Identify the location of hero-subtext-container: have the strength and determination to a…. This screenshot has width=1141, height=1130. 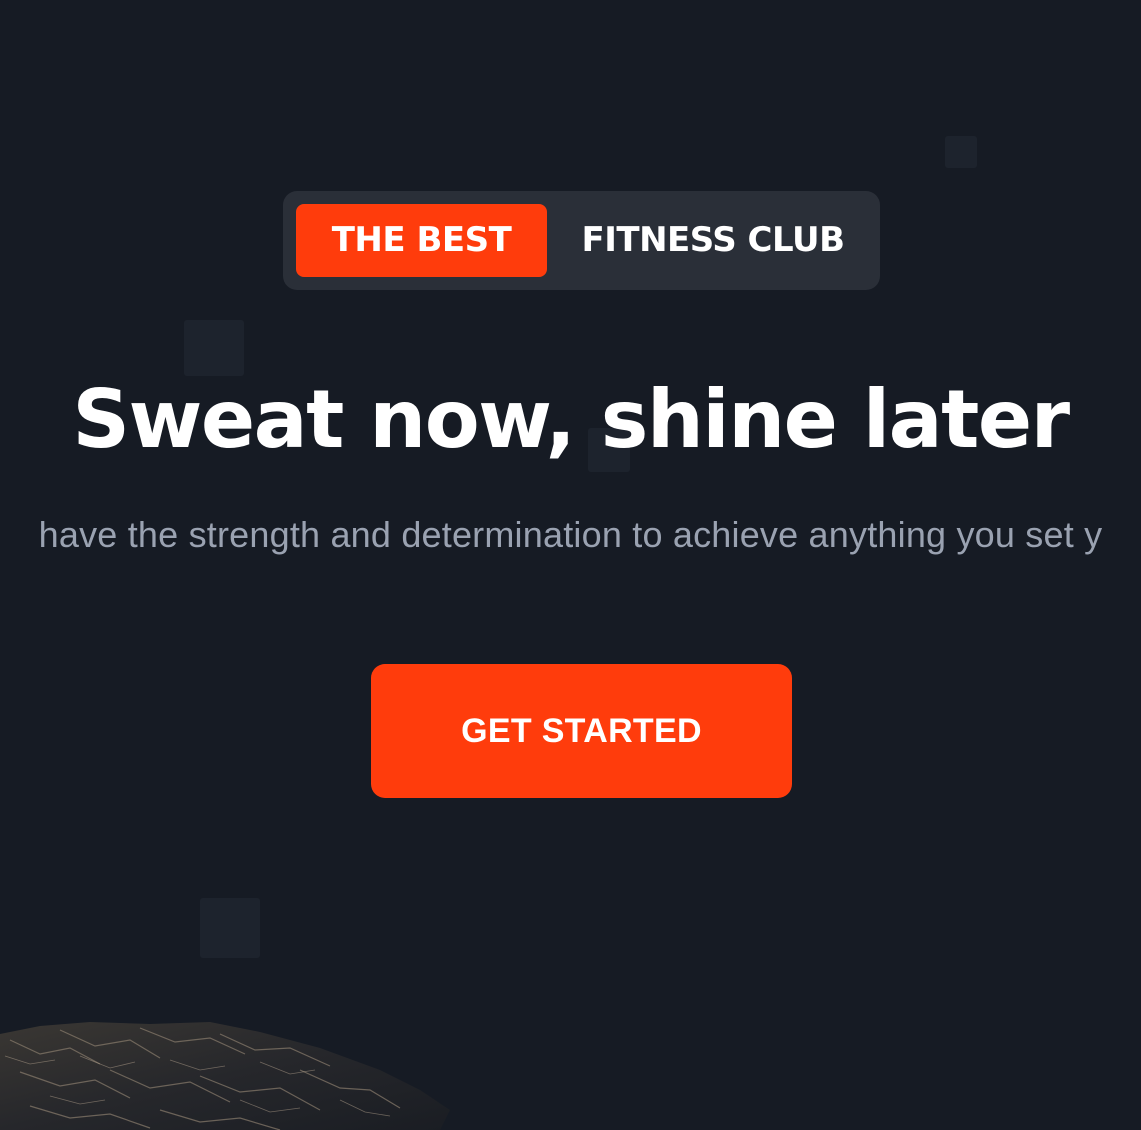
(570, 535).